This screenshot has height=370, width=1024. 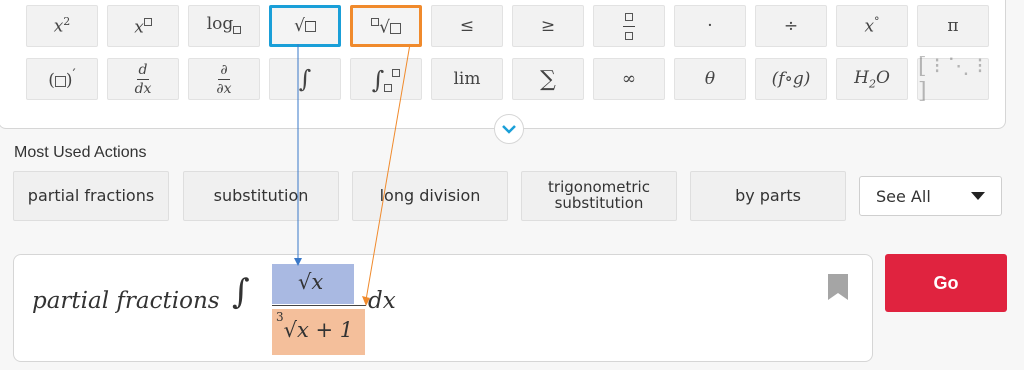 What do you see at coordinates (978, 196) in the screenshot?
I see `caret-down-icon` at bounding box center [978, 196].